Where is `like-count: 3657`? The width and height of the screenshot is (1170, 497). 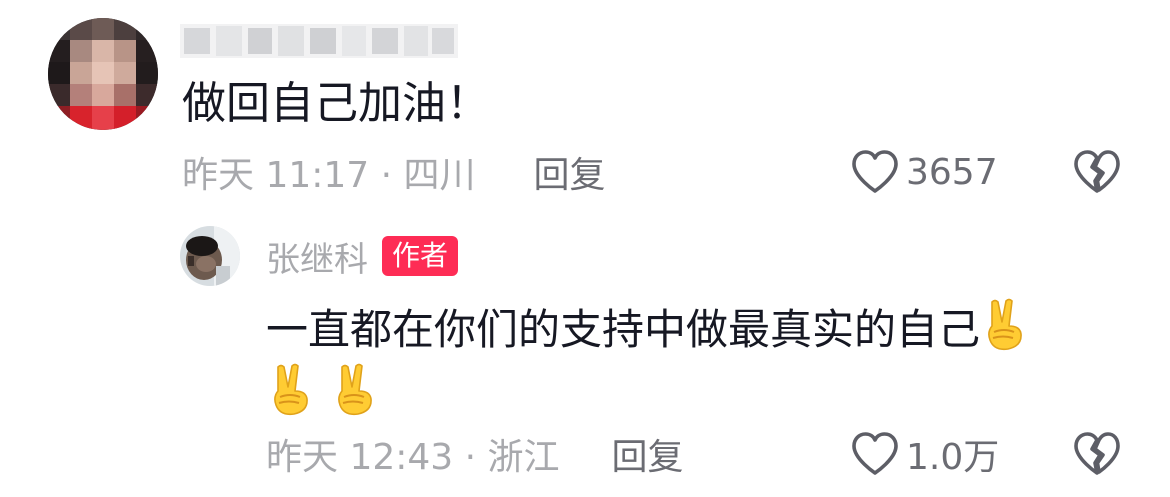
like-count: 3657 is located at coordinates (952, 172).